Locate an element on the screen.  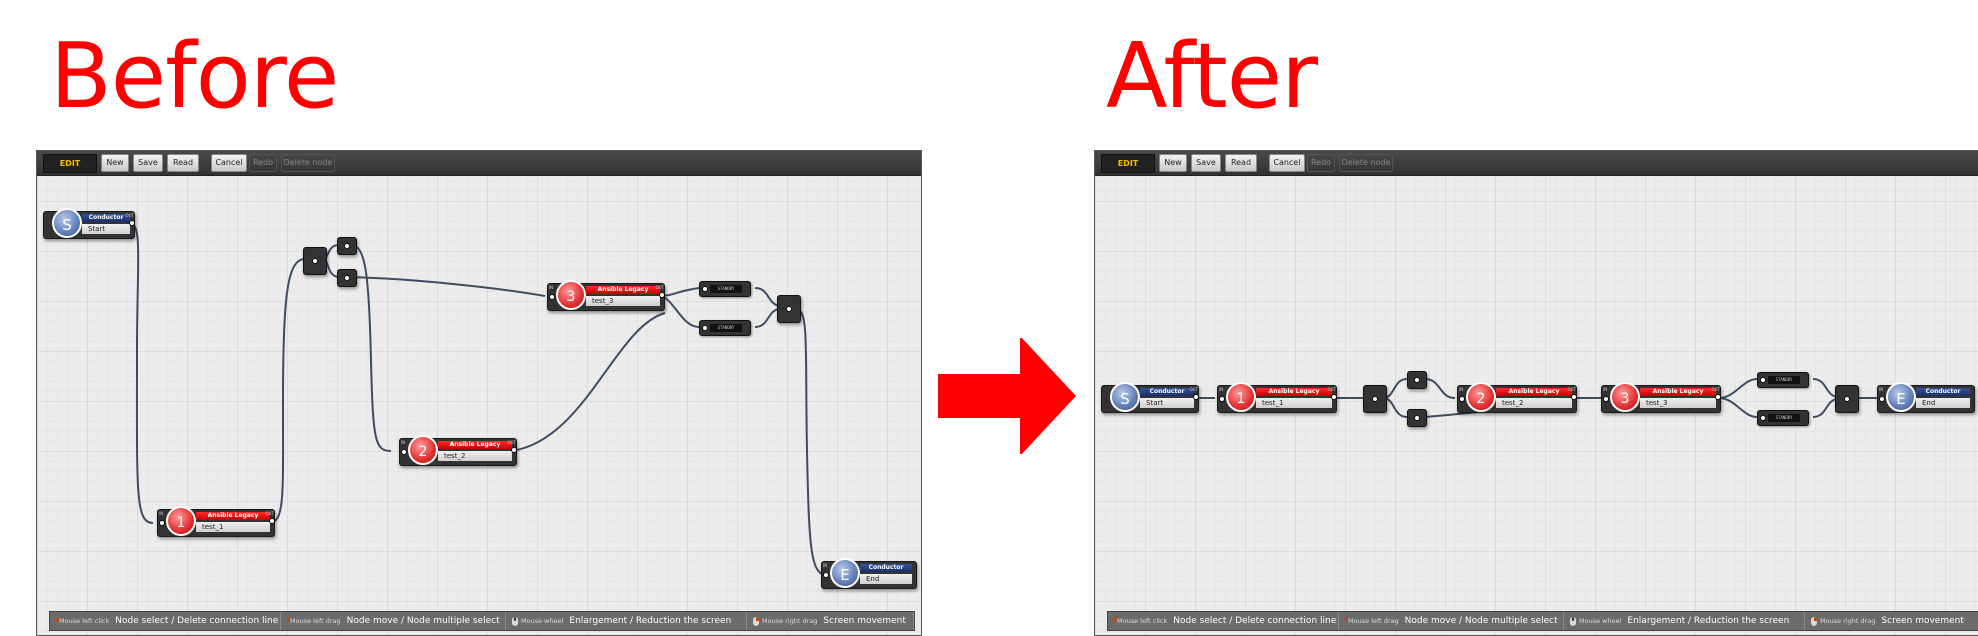
status-hint: Mouse right drag Screen movement is located at coordinates (1891, 621).